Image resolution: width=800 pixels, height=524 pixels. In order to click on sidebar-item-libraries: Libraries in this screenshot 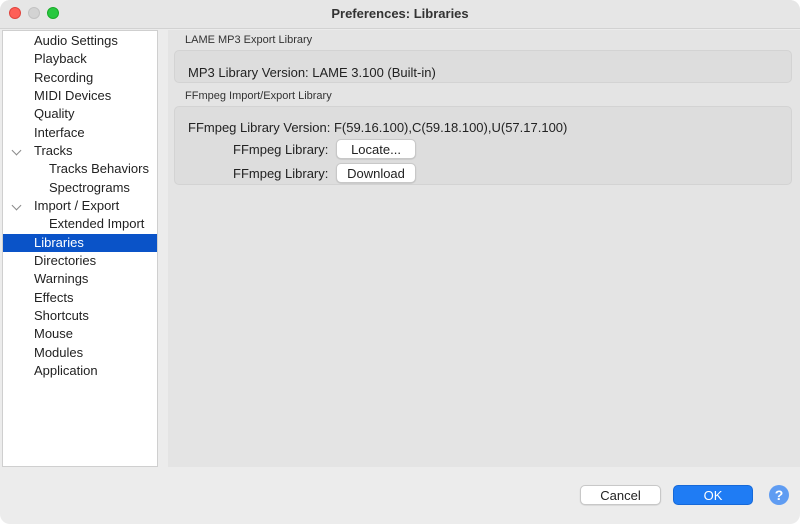, I will do `click(80, 243)`.